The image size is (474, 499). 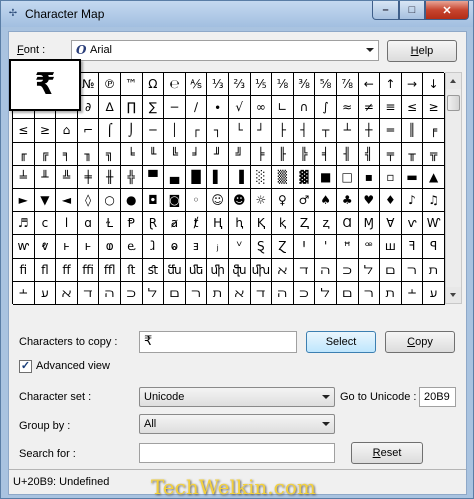 I want to click on char-cell: −, so click(x=175, y=108).